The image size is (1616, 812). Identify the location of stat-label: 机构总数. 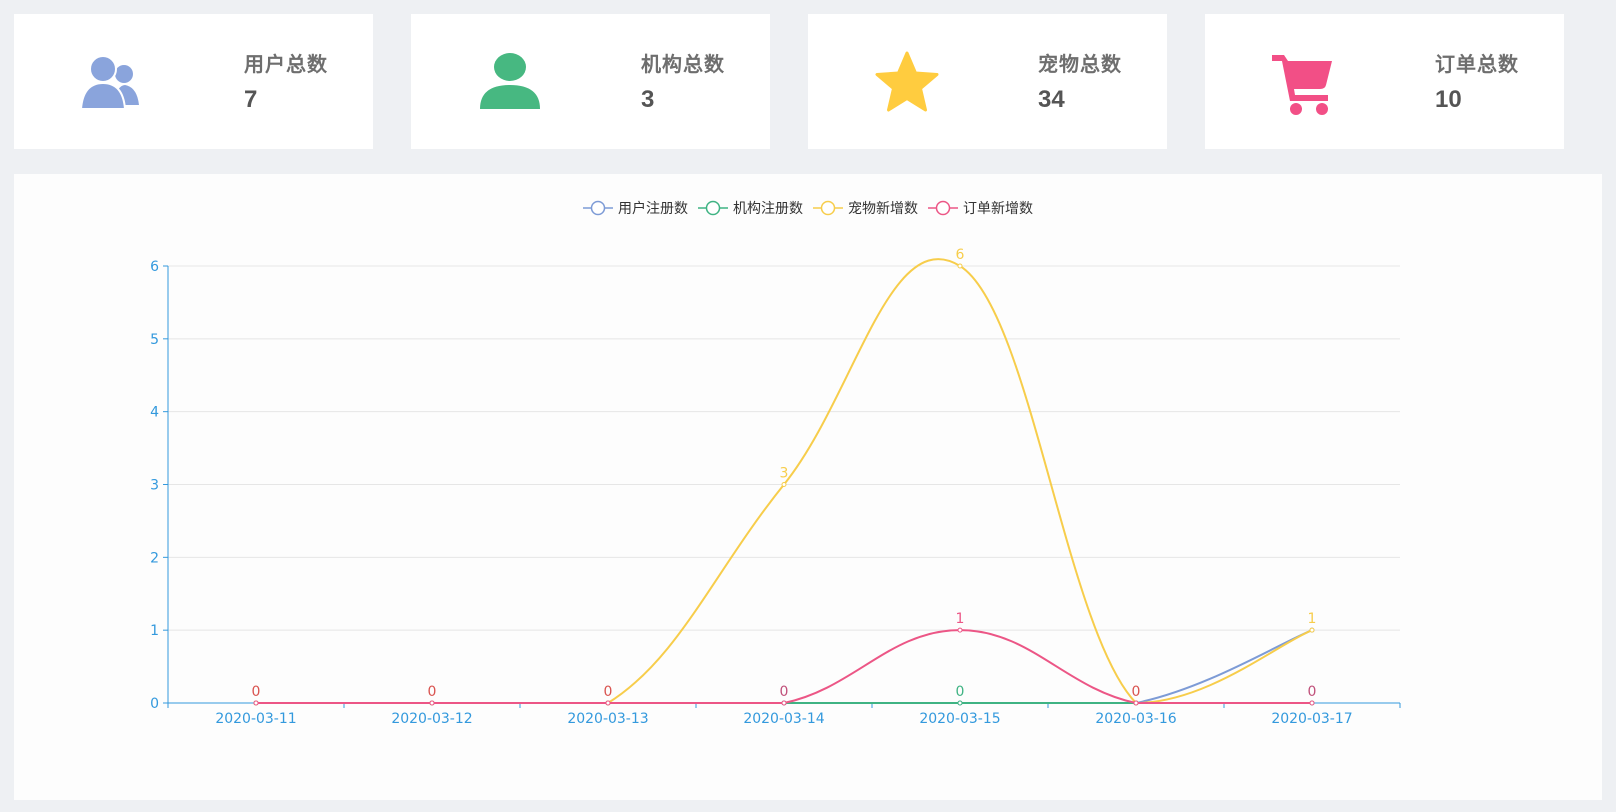
(683, 65).